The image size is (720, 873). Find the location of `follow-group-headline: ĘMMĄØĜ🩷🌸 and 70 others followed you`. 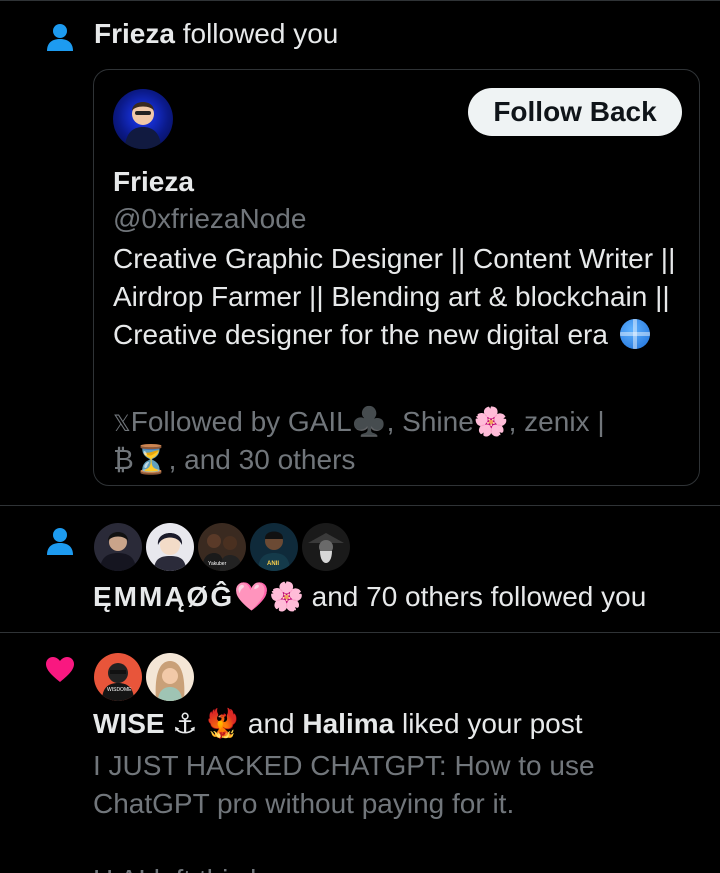

follow-group-headline: ĘMMĄØĜ🩷🌸 and 70 others followed you is located at coordinates (369, 597).